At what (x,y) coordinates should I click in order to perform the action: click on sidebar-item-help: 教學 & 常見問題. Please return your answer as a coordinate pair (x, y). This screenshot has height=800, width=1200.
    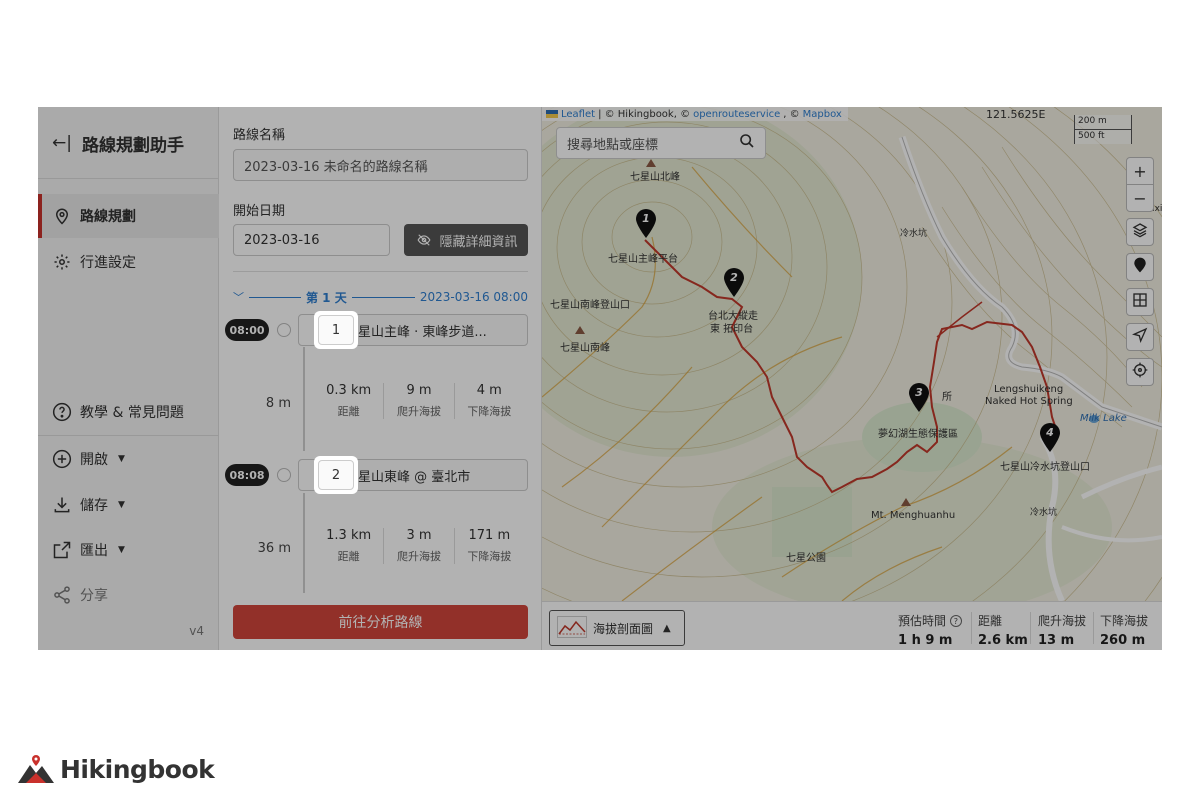
    Looking at the image, I should click on (128, 412).